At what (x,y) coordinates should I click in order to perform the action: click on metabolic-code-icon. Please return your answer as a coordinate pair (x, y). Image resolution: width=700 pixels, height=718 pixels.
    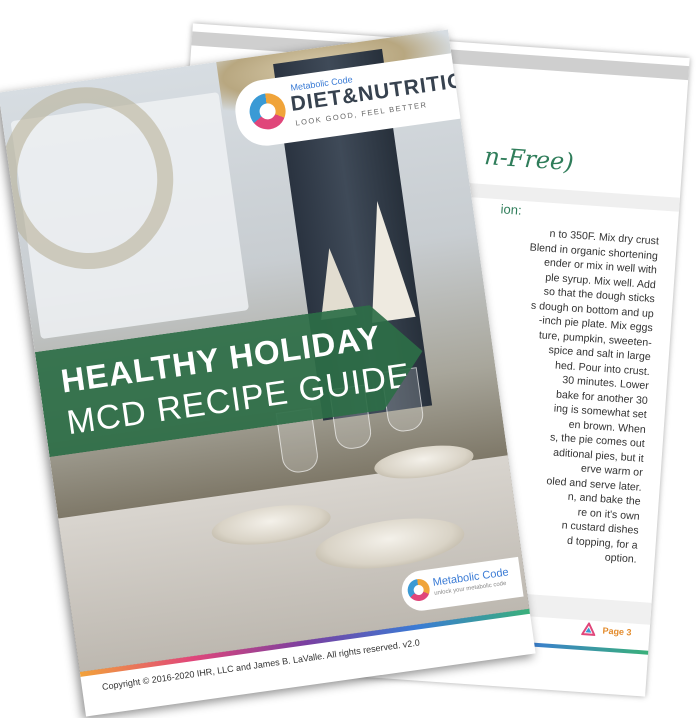
    Looking at the image, I should click on (588, 629).